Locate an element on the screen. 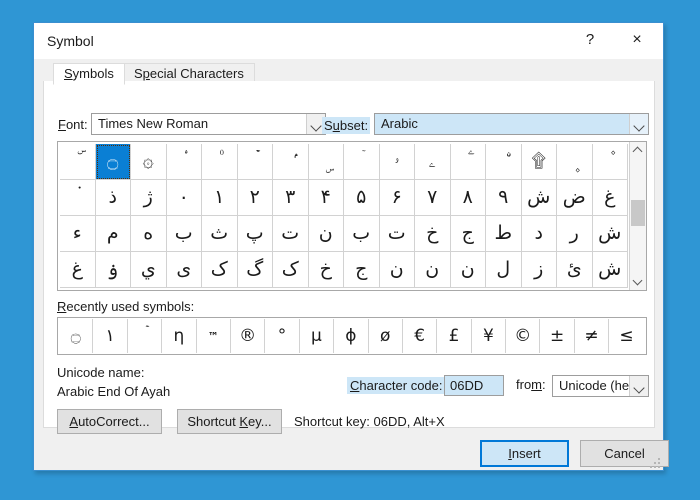 Image resolution: width=700 pixels, height=500 pixels. recent-symbol-cell: ϕ is located at coordinates (351, 336).